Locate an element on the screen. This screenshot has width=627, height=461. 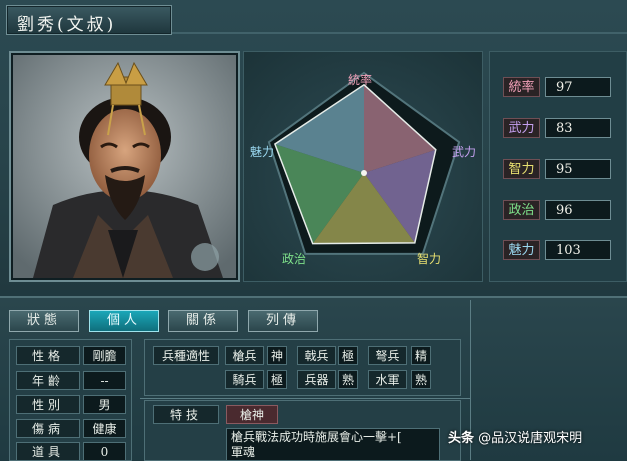
stat-label-politics: 政治 is located at coordinates (521, 210).